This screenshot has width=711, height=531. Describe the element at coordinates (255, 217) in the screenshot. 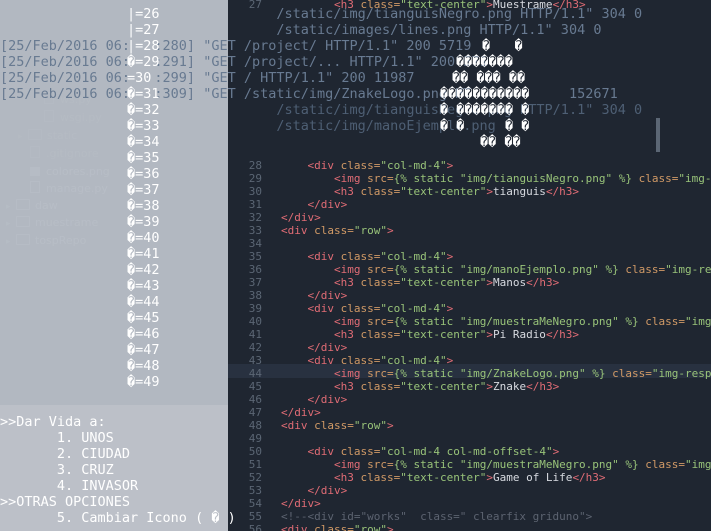

I see `line-number: 32` at that location.